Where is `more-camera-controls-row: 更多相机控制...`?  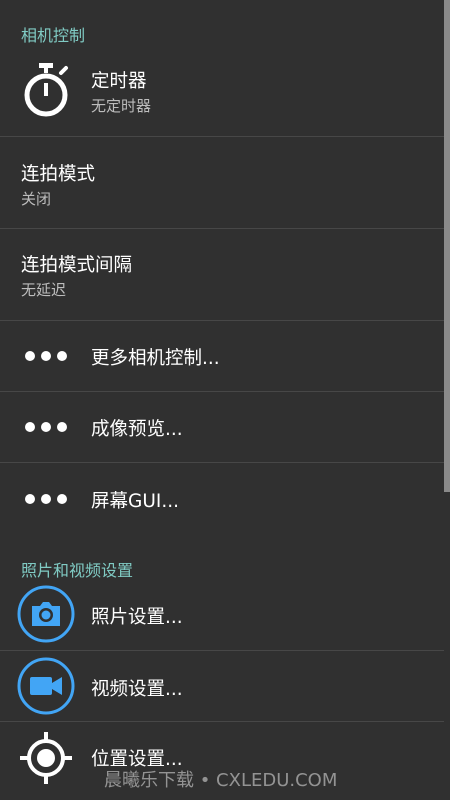
more-camera-controls-row: 更多相机控制... is located at coordinates (222, 356).